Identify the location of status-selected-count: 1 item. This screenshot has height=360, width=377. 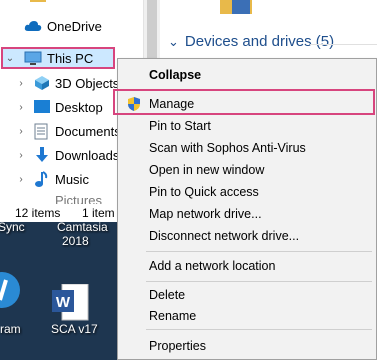
(98, 213).